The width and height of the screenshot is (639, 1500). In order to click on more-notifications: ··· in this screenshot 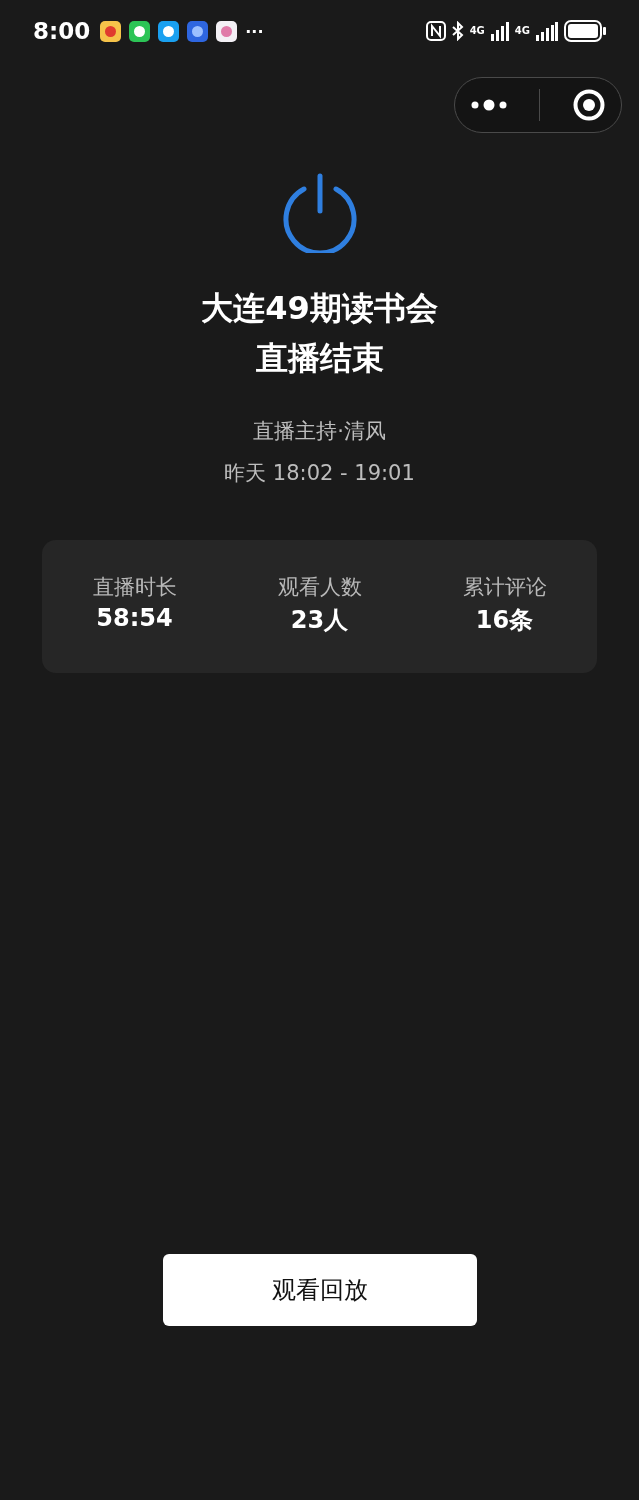, I will do `click(254, 31)`.